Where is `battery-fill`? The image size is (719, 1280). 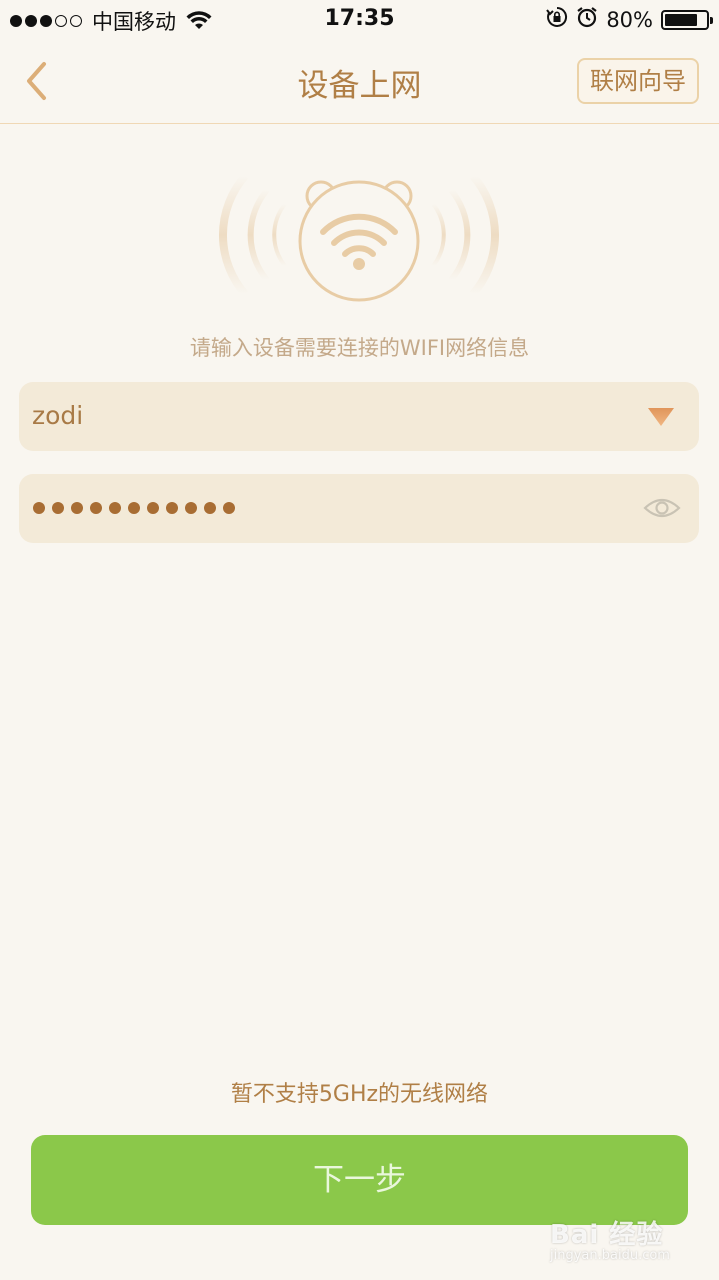
battery-fill is located at coordinates (681, 20).